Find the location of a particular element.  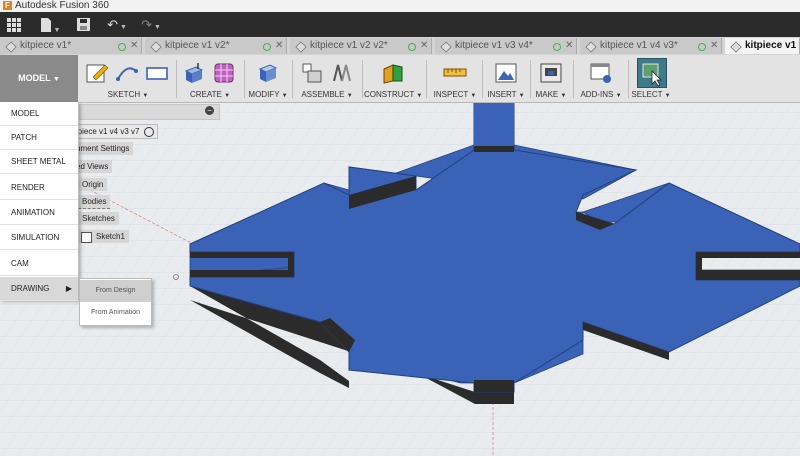

sketch-icon is located at coordinates (86, 237).